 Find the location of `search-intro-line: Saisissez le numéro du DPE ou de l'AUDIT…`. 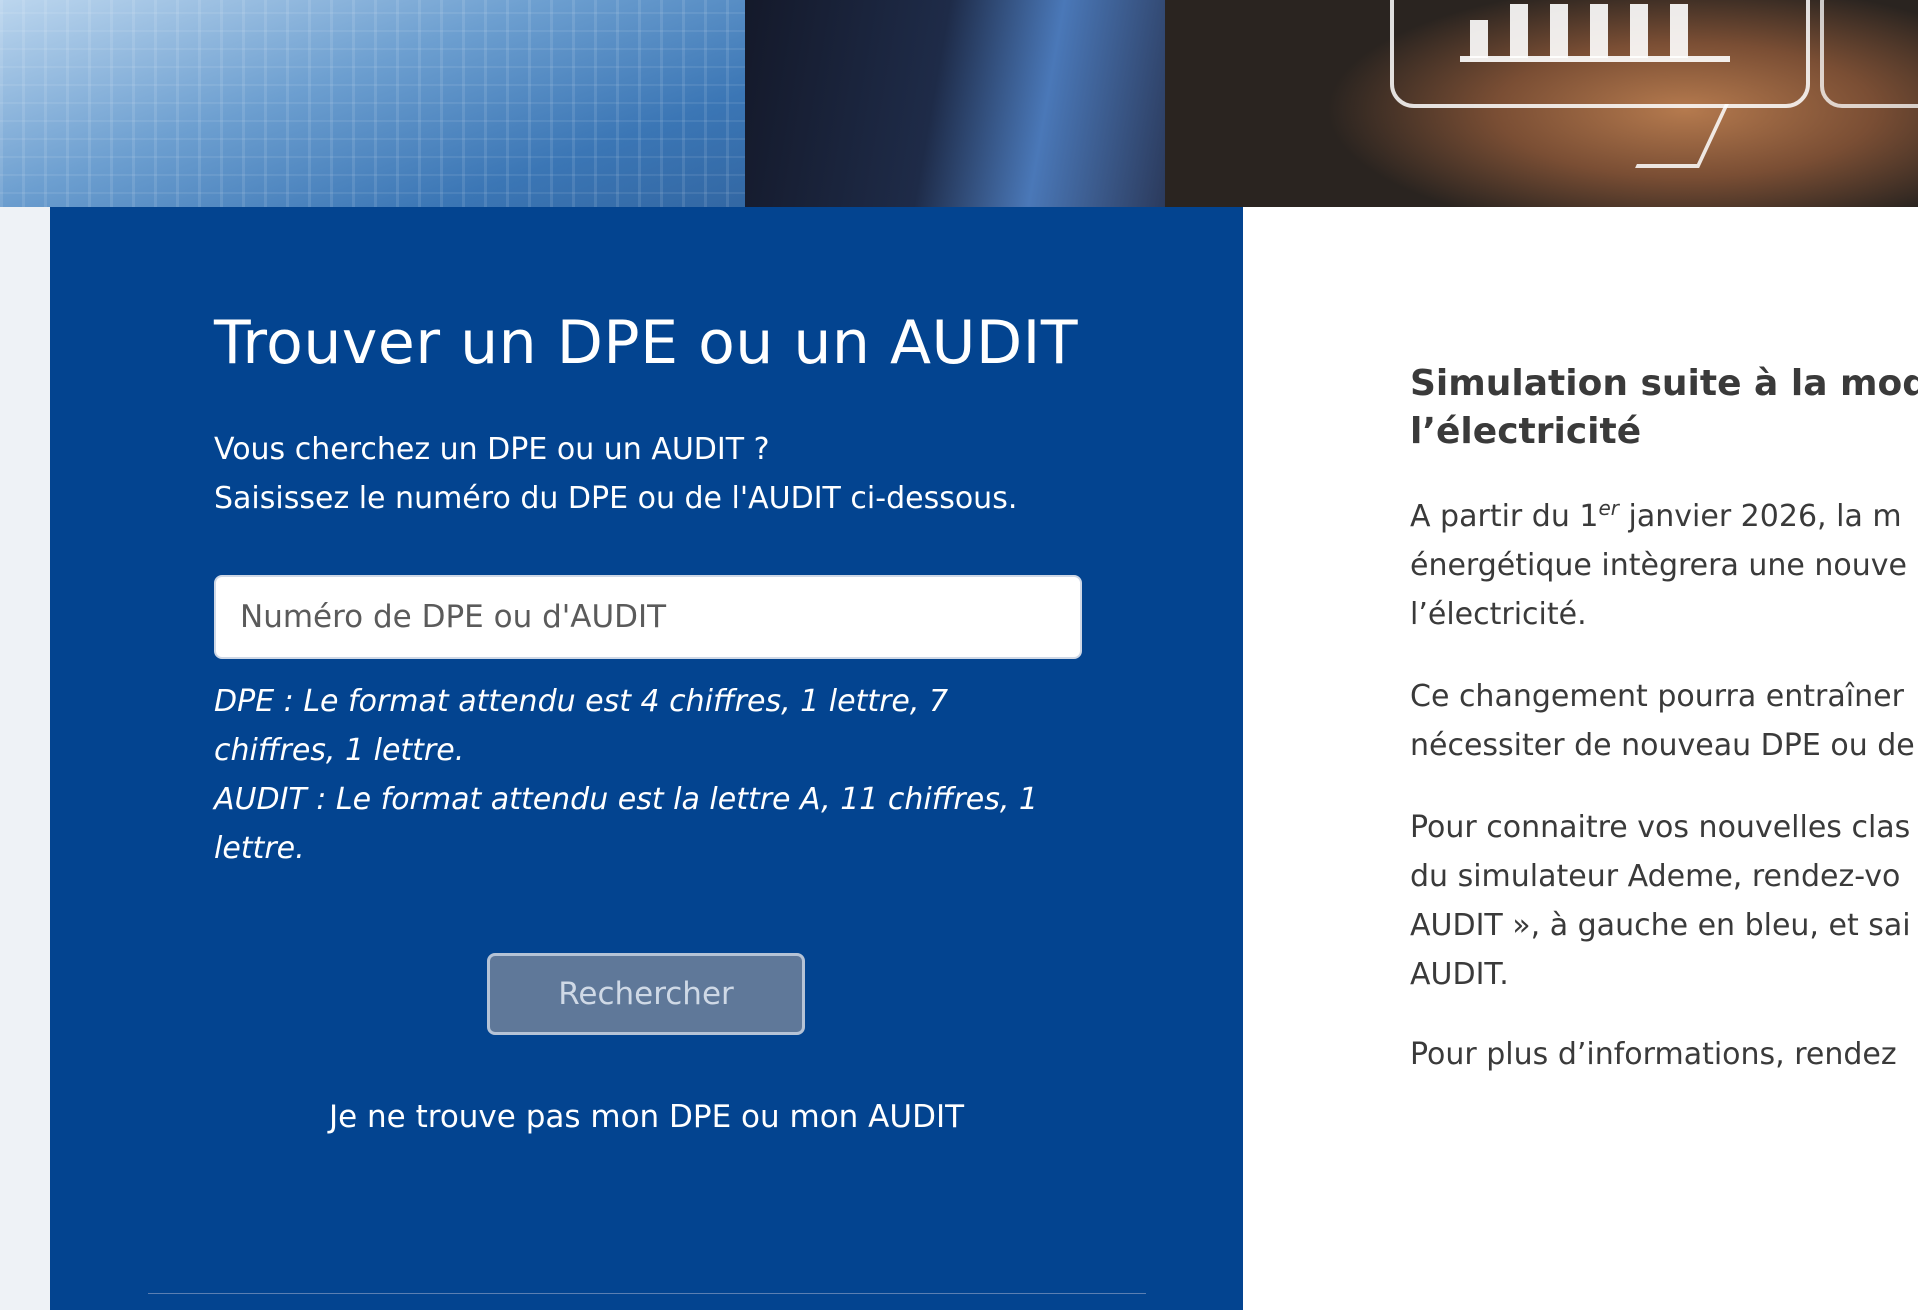

search-intro-line: Saisissez le numéro du DPE ou de l'AUDIT… is located at coordinates (616, 498).